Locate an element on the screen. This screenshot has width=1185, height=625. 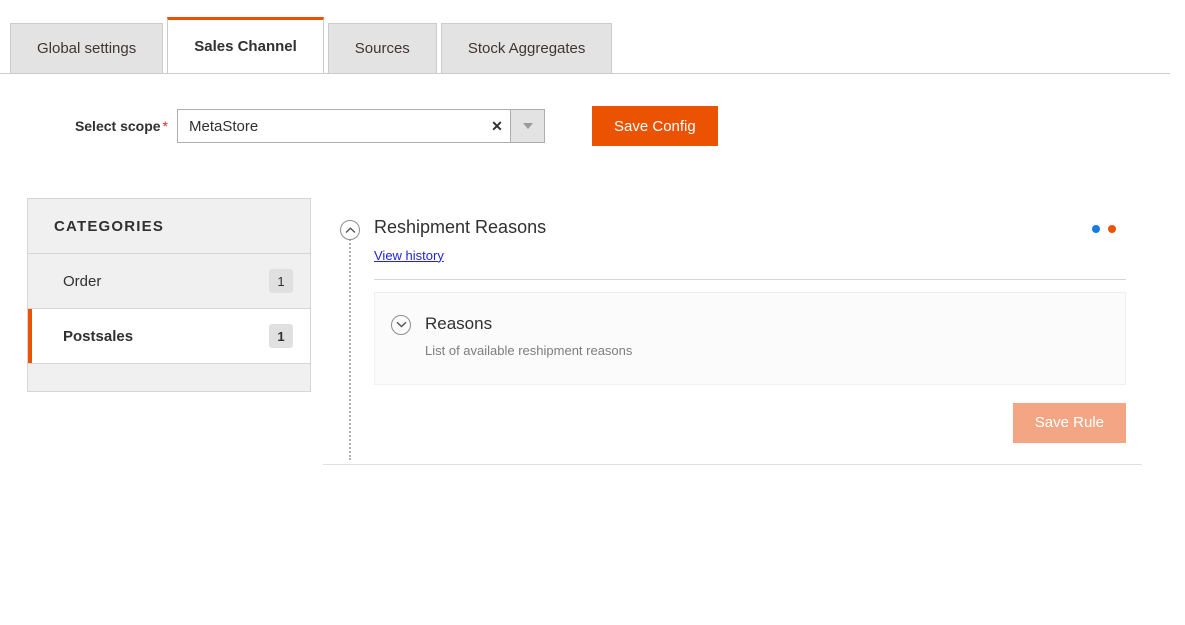
categories-sidebar: CATEGORIES Order 1 Postsales 1 is located at coordinates (169, 295).